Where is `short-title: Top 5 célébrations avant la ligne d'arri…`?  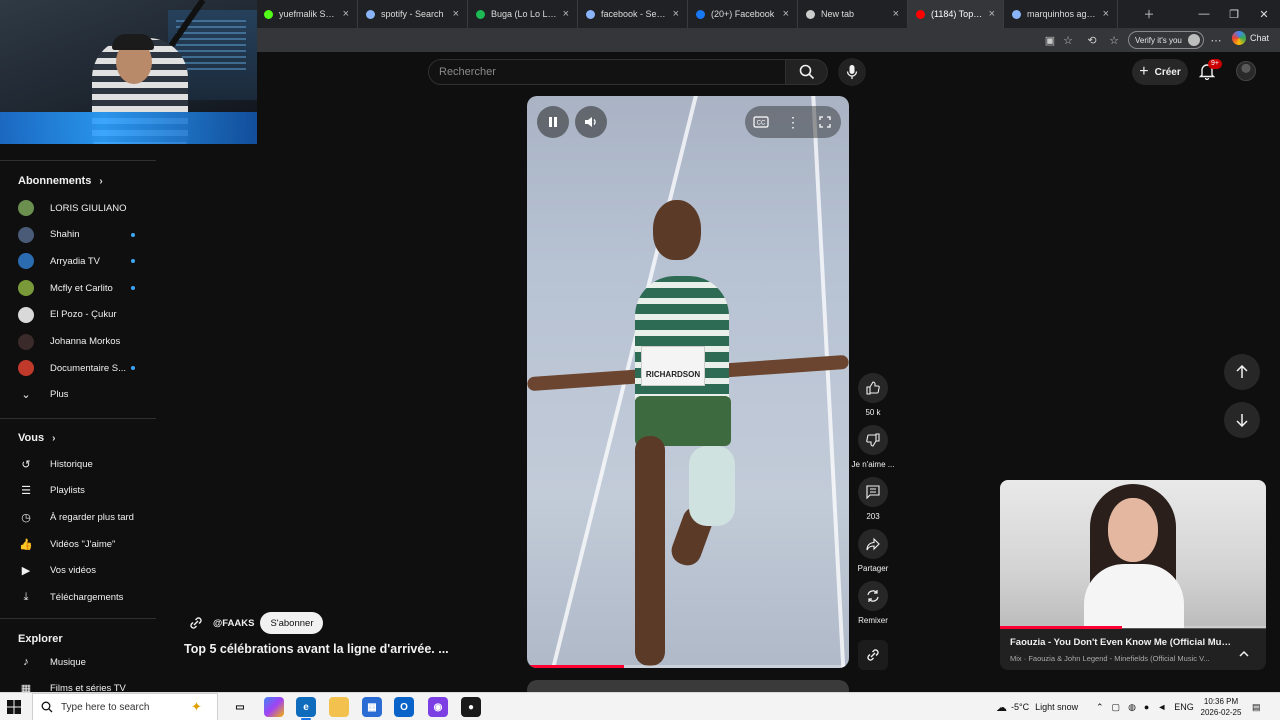 short-title: Top 5 célébrations avant la ligne d'arri… is located at coordinates (316, 649).